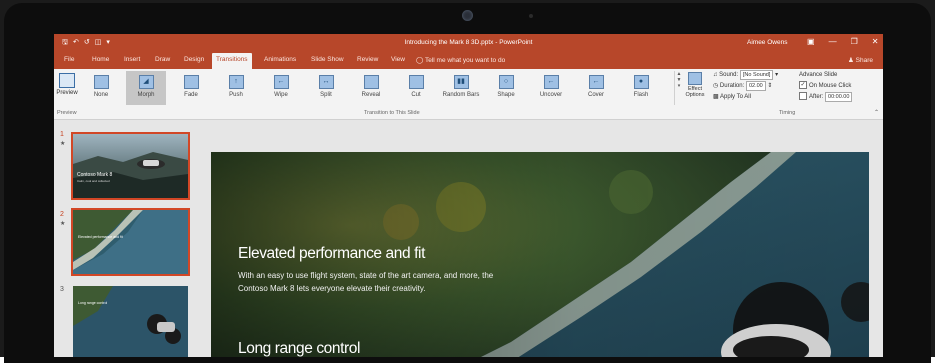  What do you see at coordinates (416, 82) in the screenshot?
I see `cut-icon` at bounding box center [416, 82].